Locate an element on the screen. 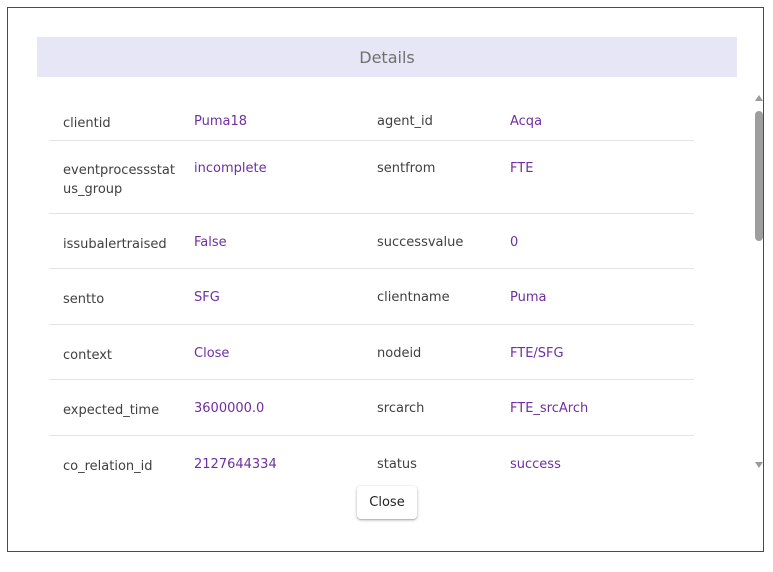 The height and width of the screenshot is (572, 773). field-key: agent_id is located at coordinates (405, 121).